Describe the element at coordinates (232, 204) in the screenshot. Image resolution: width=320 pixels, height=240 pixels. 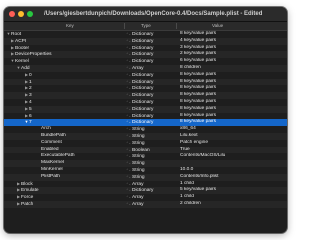
I see `row-value-cell: 2 children` at that location.